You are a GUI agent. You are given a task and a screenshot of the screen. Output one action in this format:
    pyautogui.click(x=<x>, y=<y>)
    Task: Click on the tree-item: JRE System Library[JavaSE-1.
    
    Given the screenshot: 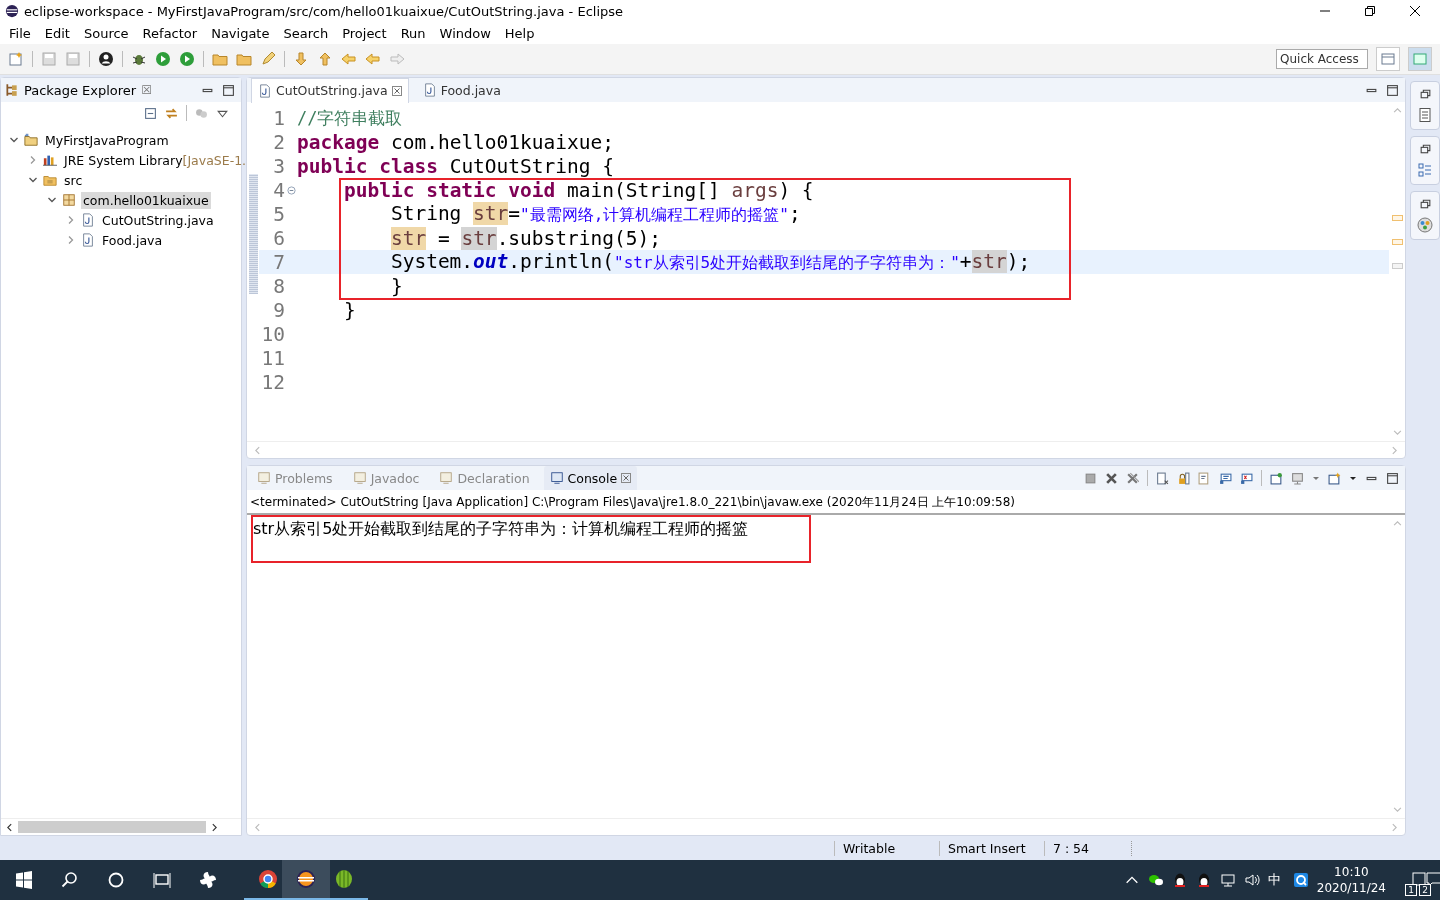 What is the action you would take?
    pyautogui.click(x=155, y=160)
    